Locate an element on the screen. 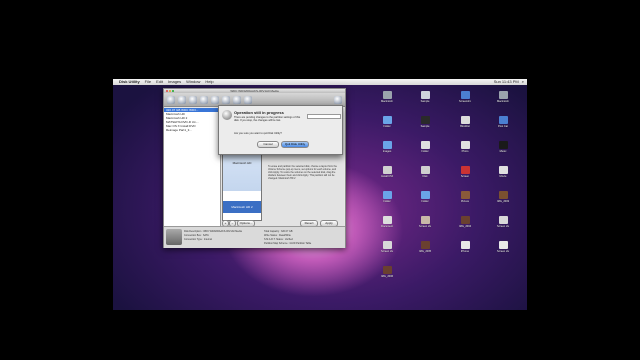 The height and width of the screenshot is (360, 640). desktop-icon: Document is located at coordinates (387, 222).